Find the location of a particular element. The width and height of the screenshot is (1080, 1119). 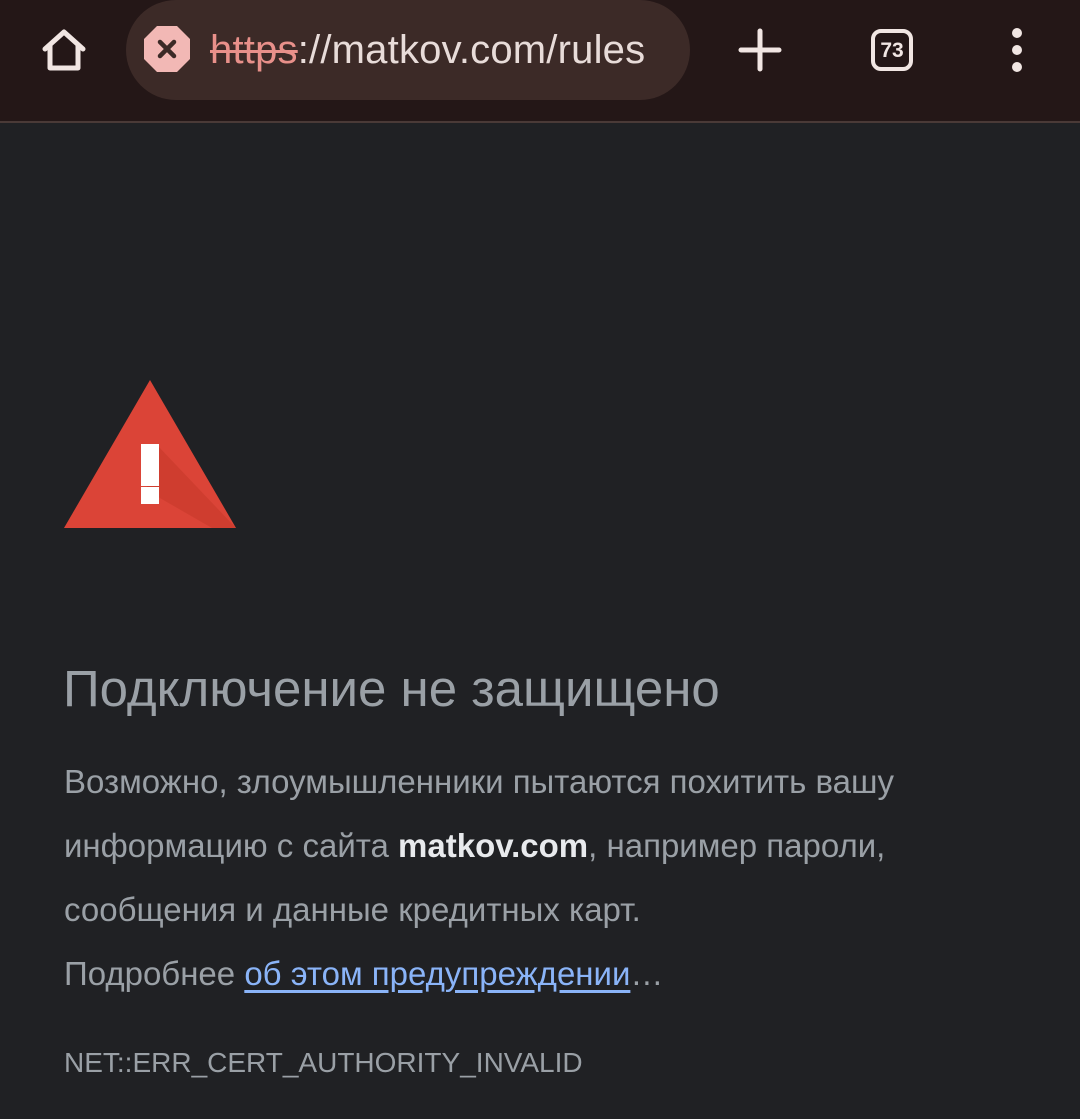

more-menu-button is located at coordinates (1017, 50).